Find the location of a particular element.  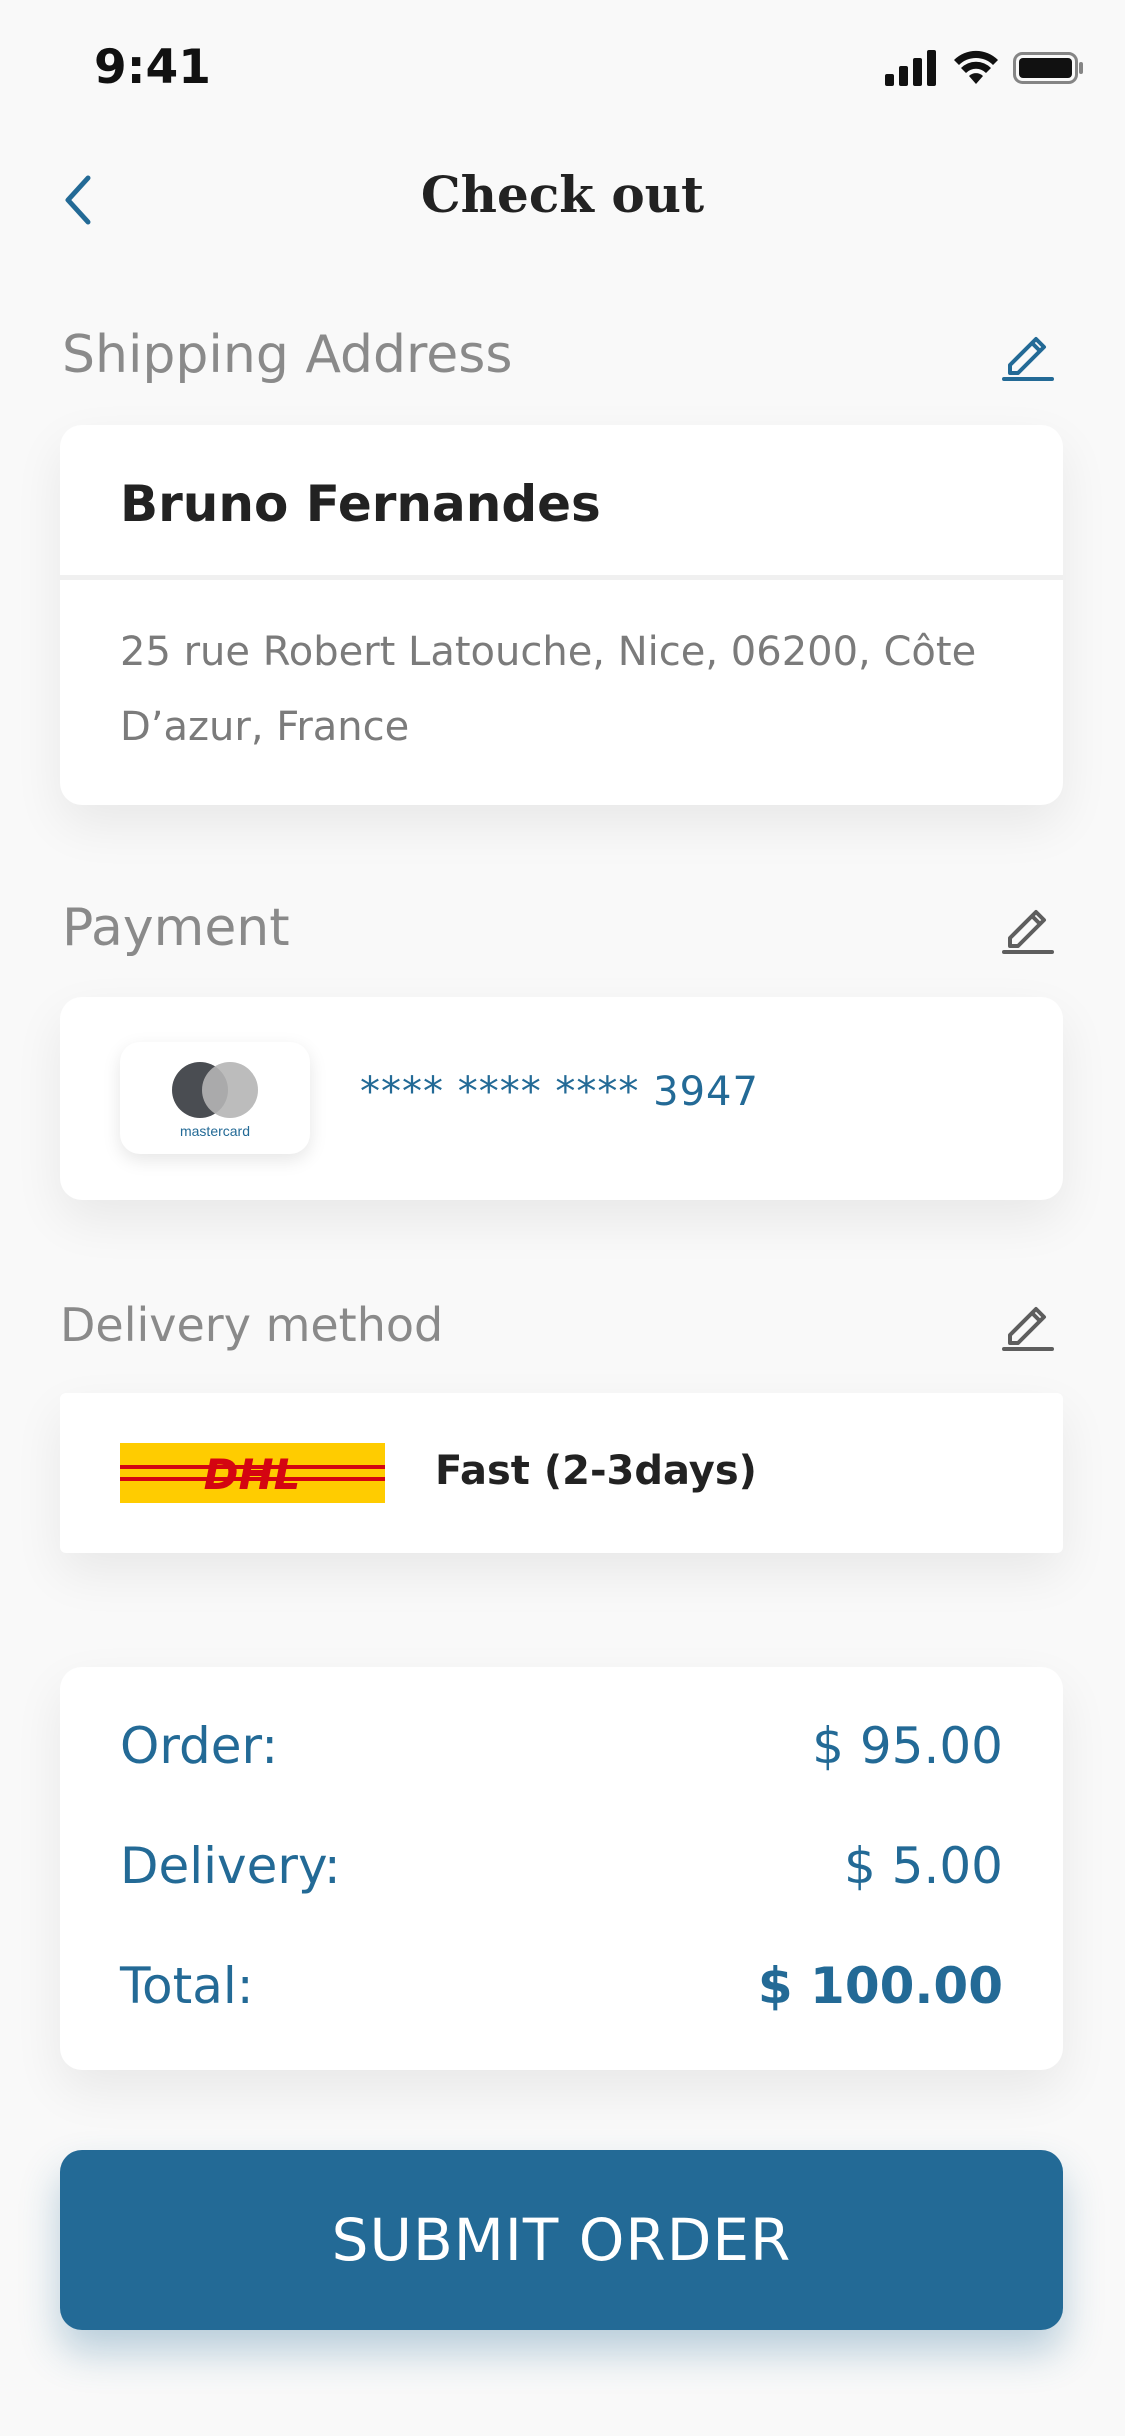

signal-icon is located at coordinates (910, 68).